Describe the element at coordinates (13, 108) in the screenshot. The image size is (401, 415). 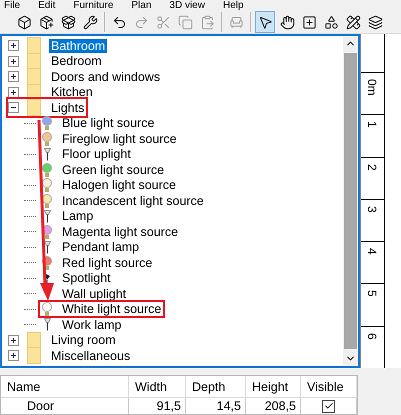
I see `collapse-icon` at that location.